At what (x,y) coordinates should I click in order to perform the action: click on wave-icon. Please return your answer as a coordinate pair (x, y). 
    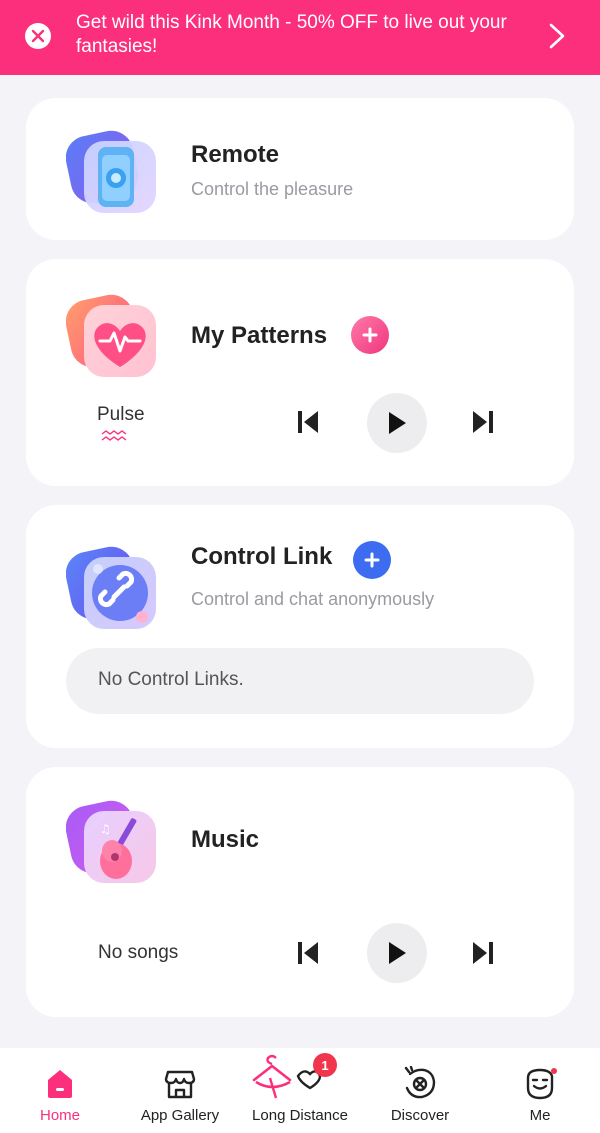
    Looking at the image, I should click on (115, 438).